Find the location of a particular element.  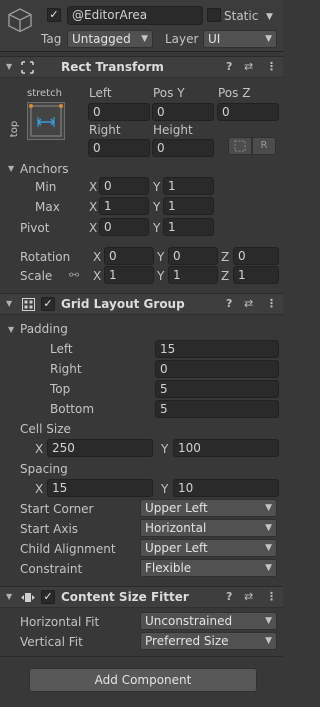

spacing-y-field: 10 is located at coordinates (226, 488).